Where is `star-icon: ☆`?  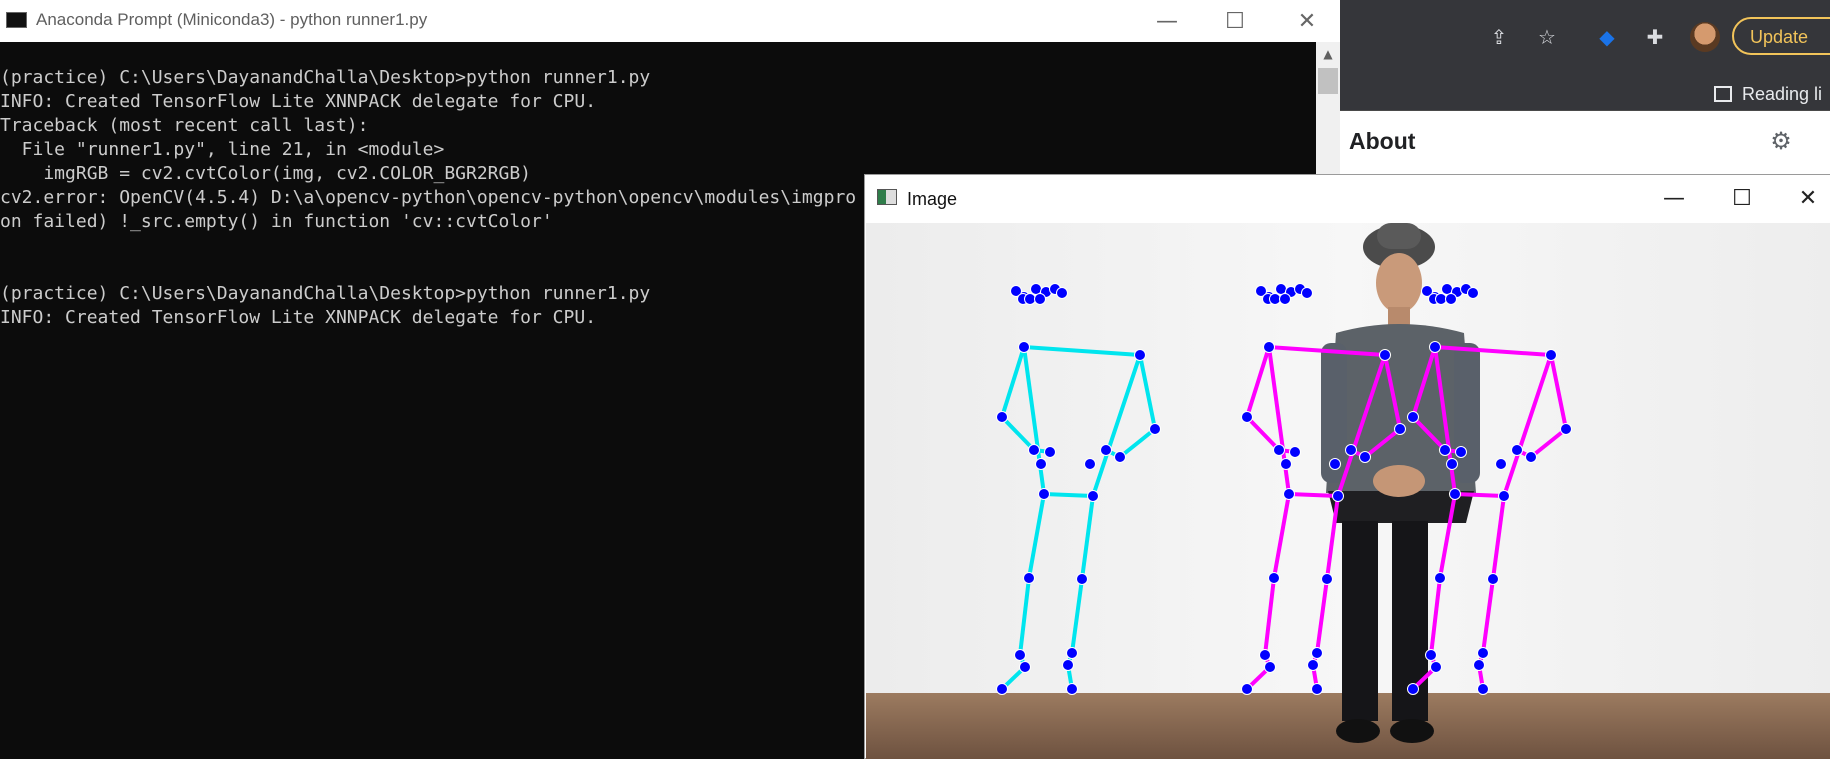
star-icon: ☆ is located at coordinates (1547, 37).